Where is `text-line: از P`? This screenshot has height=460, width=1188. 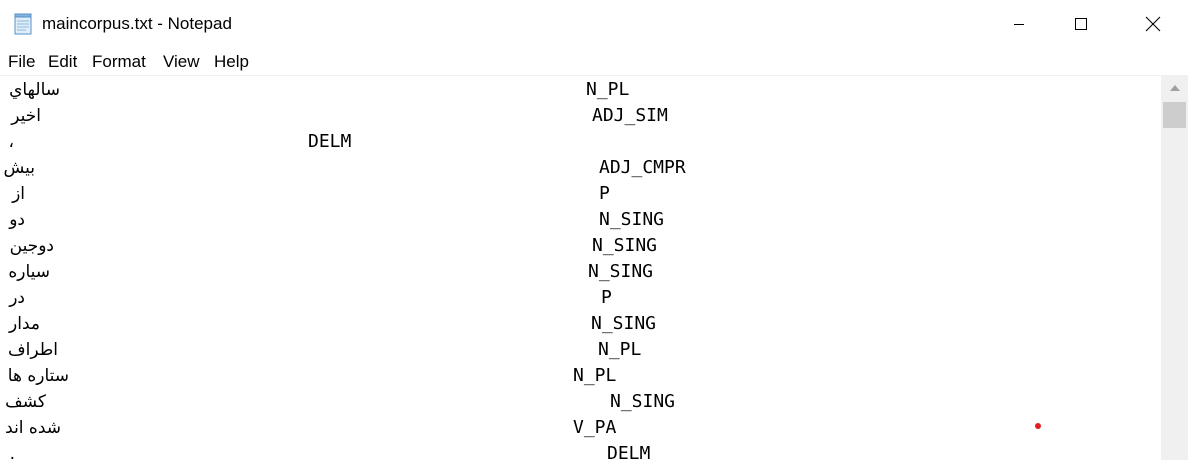 text-line: از P is located at coordinates (580, 195).